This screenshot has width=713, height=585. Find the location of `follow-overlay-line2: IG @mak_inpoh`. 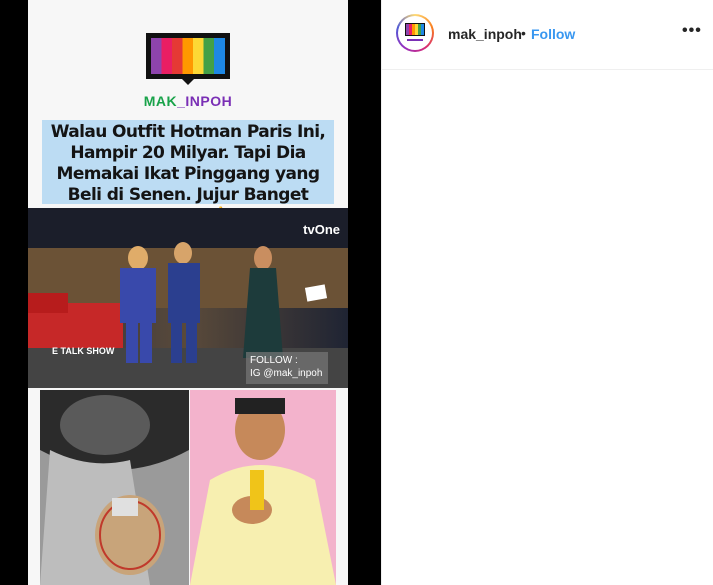

follow-overlay-line2: IG @mak_inpoh is located at coordinates (286, 373).